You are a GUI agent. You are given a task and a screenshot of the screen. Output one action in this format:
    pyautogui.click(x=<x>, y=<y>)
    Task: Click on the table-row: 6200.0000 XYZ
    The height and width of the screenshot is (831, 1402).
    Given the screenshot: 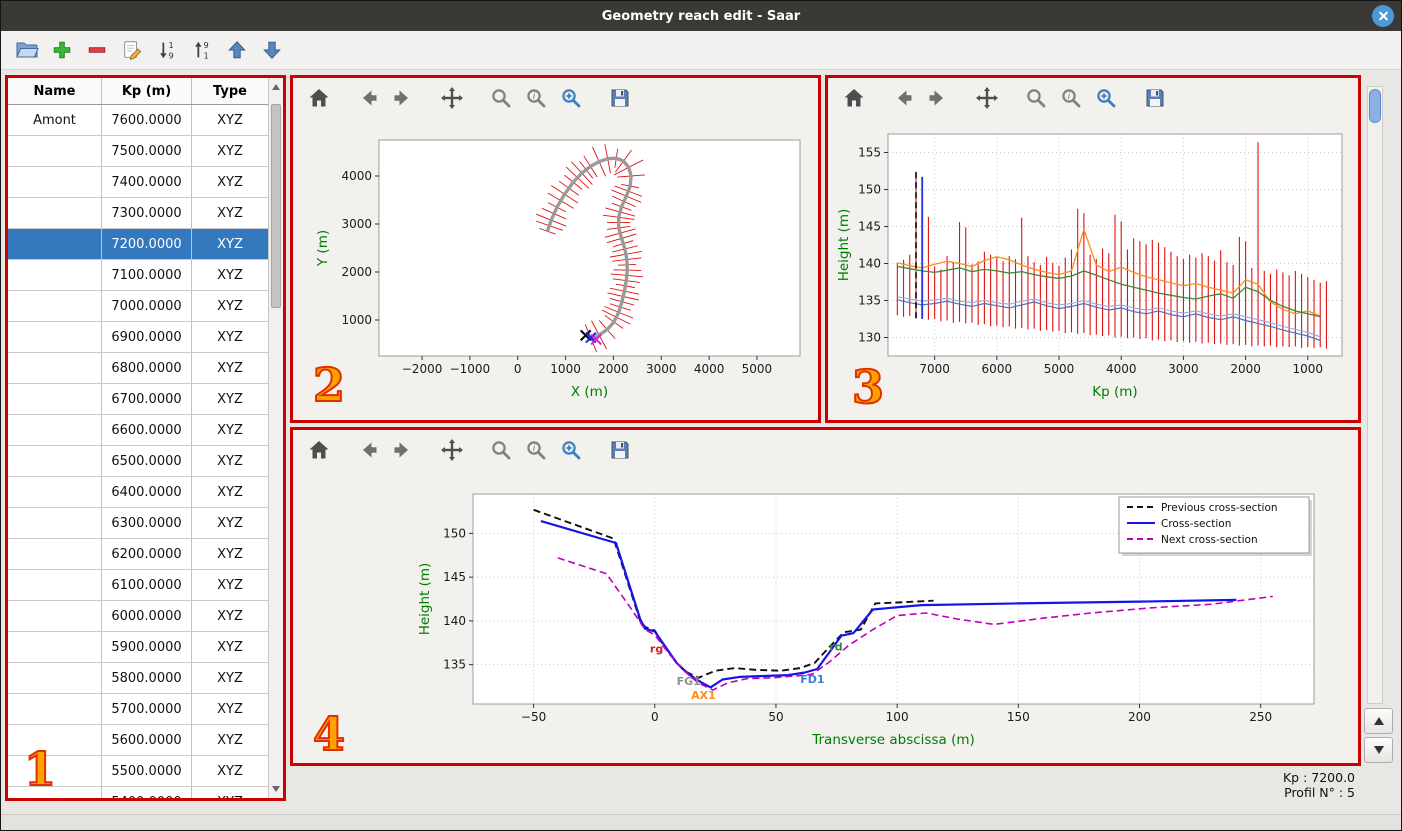 What is the action you would take?
    pyautogui.click(x=138, y=554)
    